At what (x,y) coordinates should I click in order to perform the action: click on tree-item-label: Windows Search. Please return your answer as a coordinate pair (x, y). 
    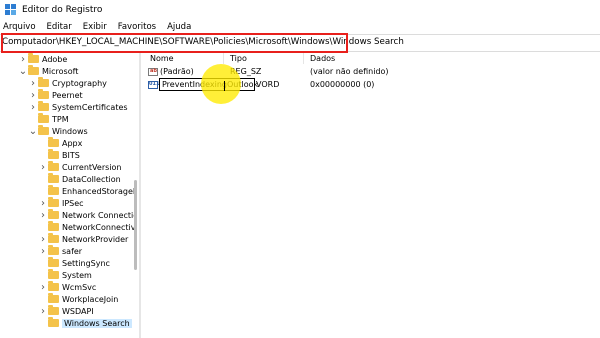
    Looking at the image, I should click on (97, 323).